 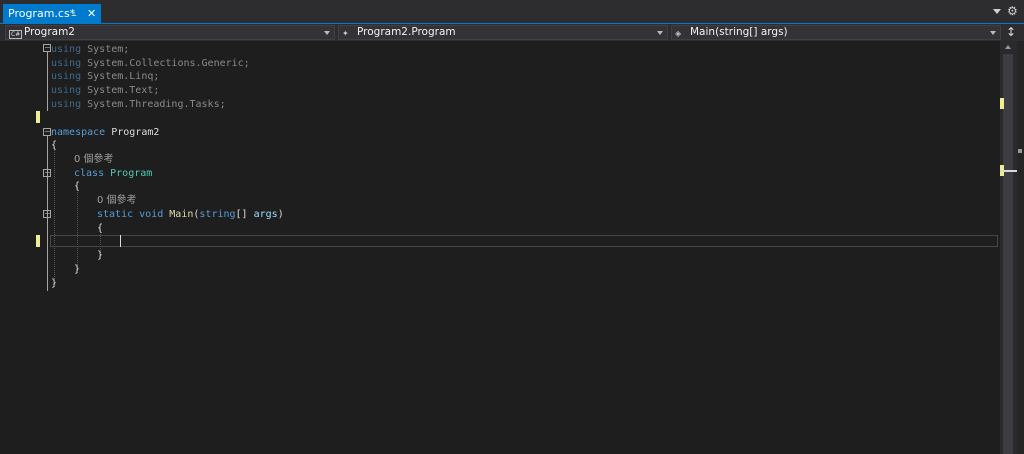 I want to click on outline-line, so click(x=47, y=81).